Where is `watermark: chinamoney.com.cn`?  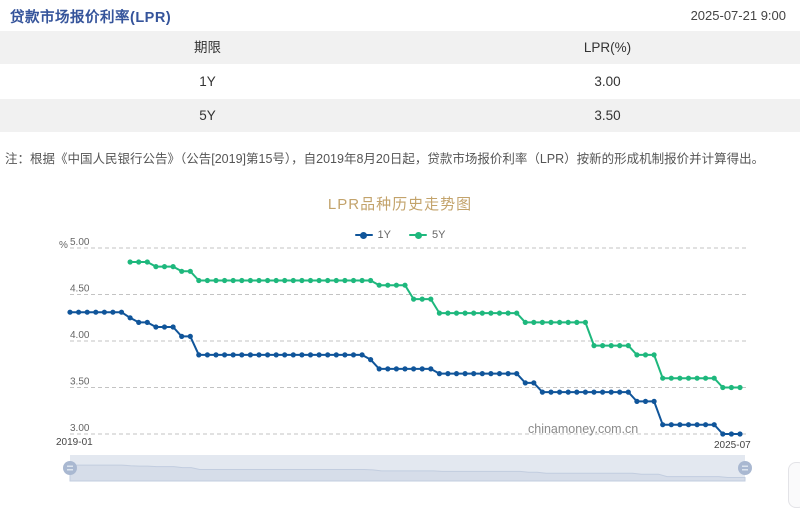 watermark: chinamoney.com.cn is located at coordinates (583, 429).